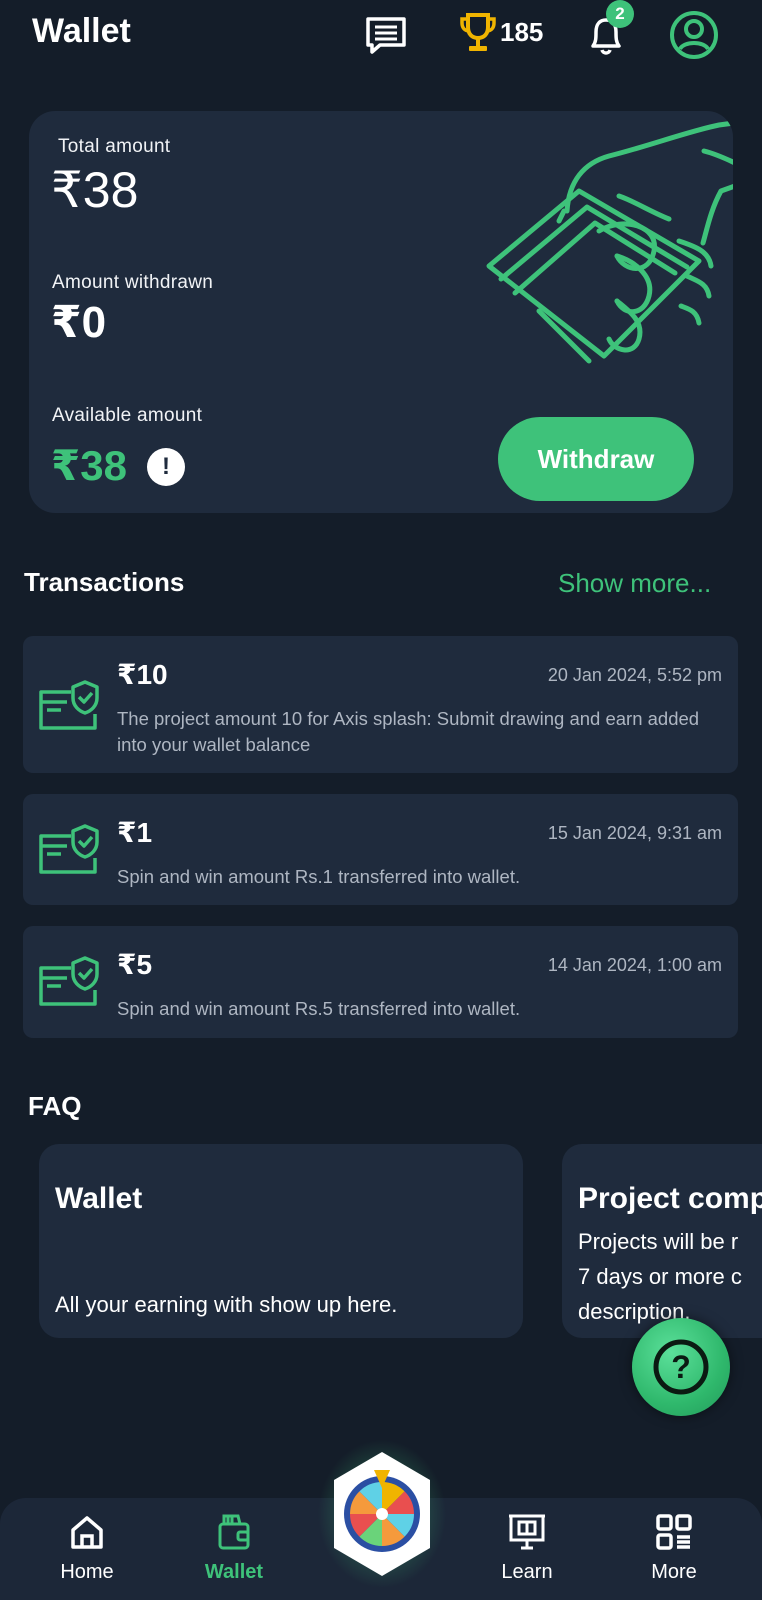 The image size is (762, 1600). I want to click on nav-item-learn: Learn, so click(527, 1549).